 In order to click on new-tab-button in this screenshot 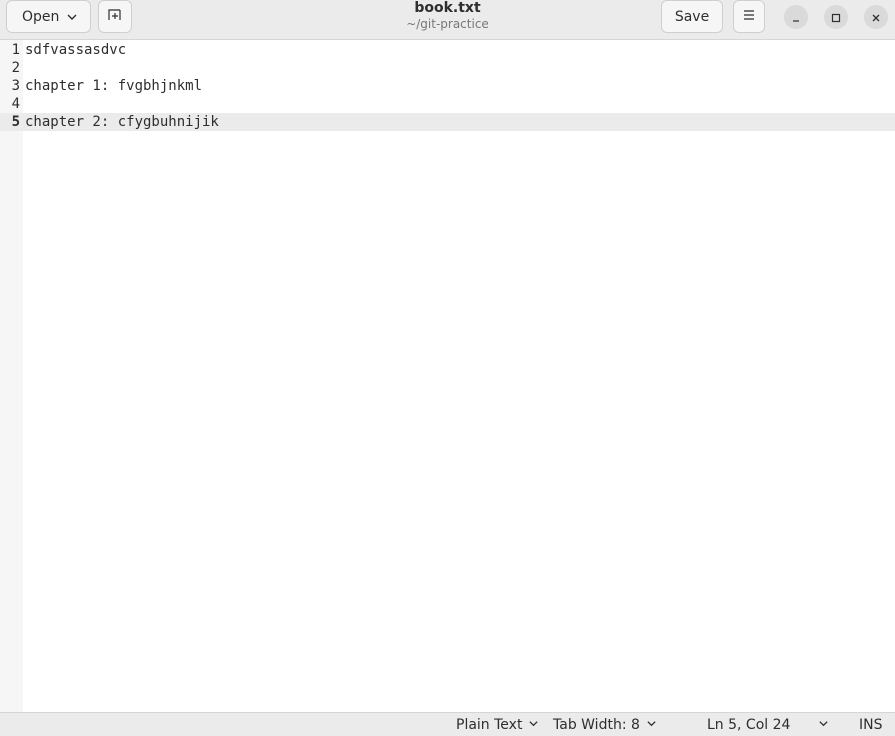, I will do `click(115, 16)`.